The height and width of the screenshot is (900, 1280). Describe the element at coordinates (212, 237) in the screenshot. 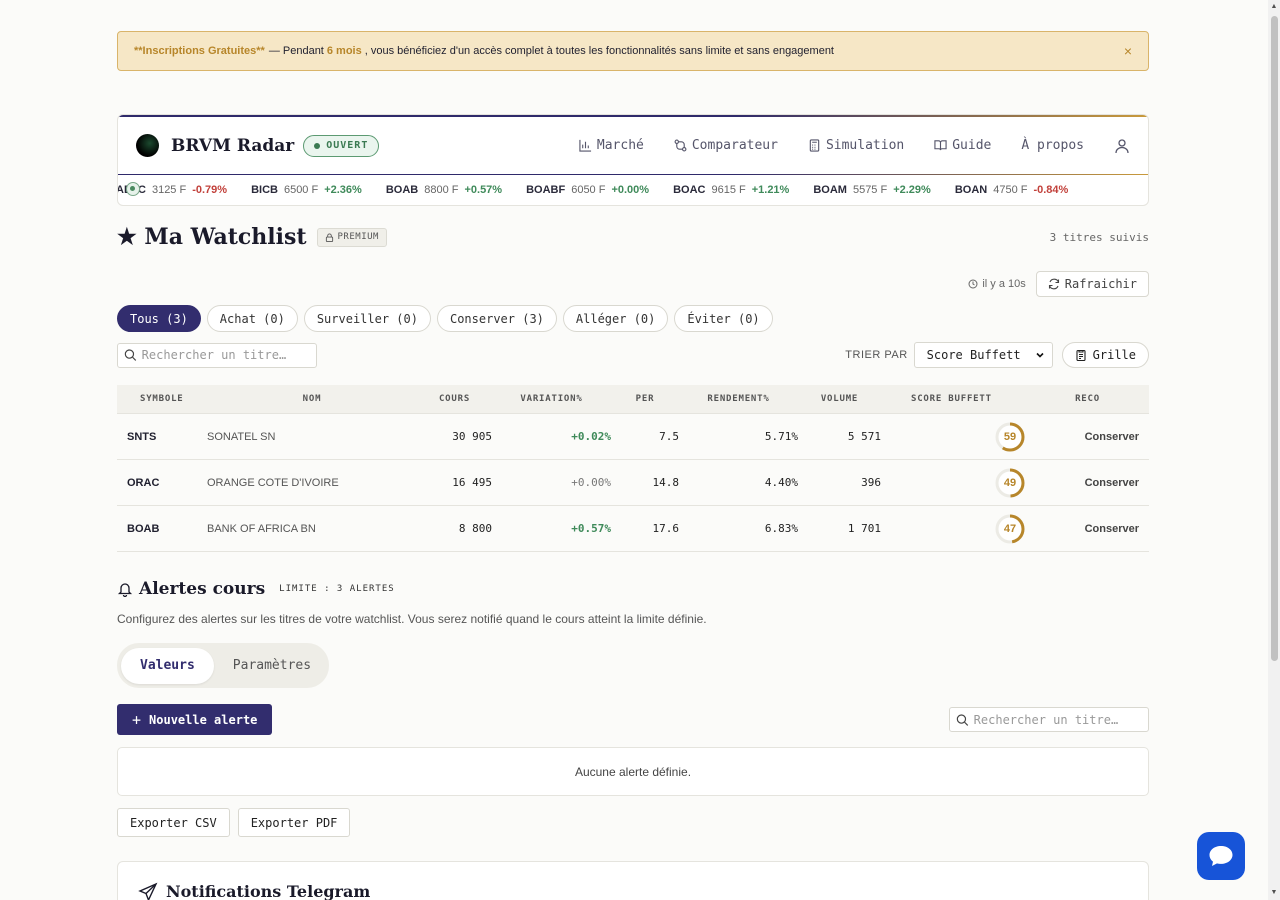

I see `page-title: ★ Ma Watchlist` at that location.